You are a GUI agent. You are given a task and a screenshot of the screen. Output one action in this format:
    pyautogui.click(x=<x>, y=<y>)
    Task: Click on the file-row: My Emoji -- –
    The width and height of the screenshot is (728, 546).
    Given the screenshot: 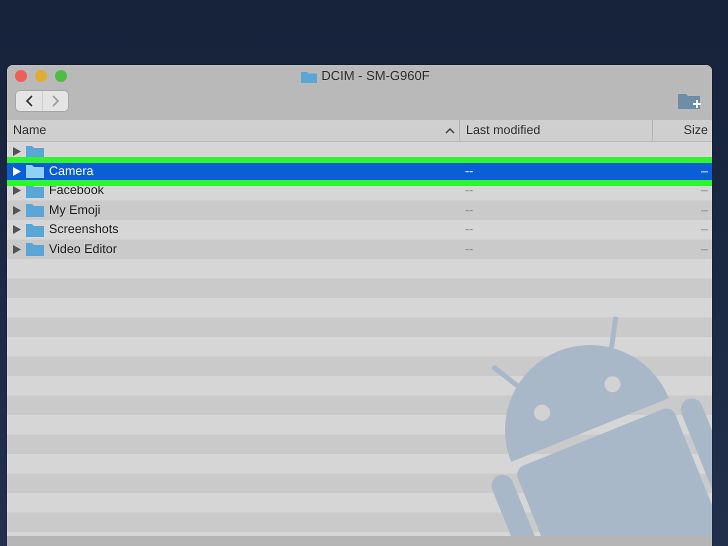 What is the action you would take?
    pyautogui.click(x=359, y=210)
    